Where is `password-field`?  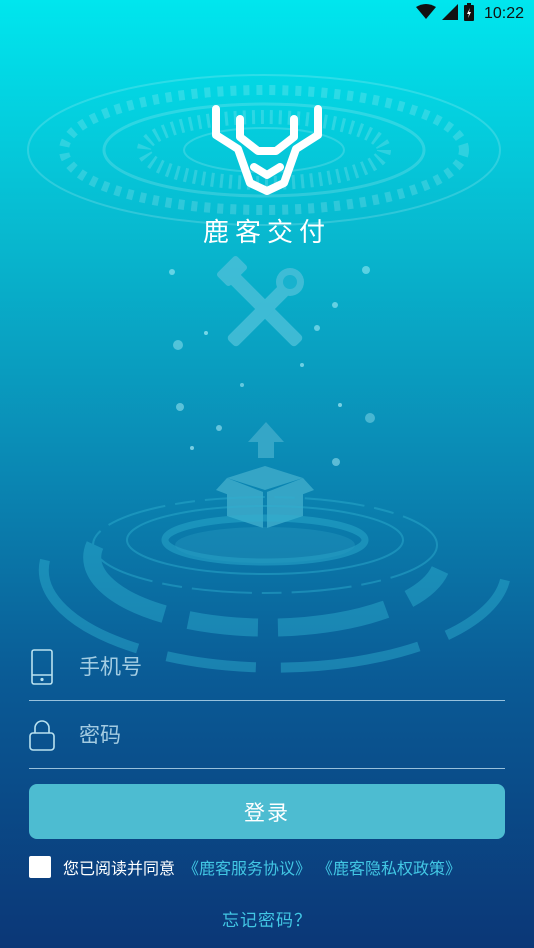 password-field is located at coordinates (267, 735).